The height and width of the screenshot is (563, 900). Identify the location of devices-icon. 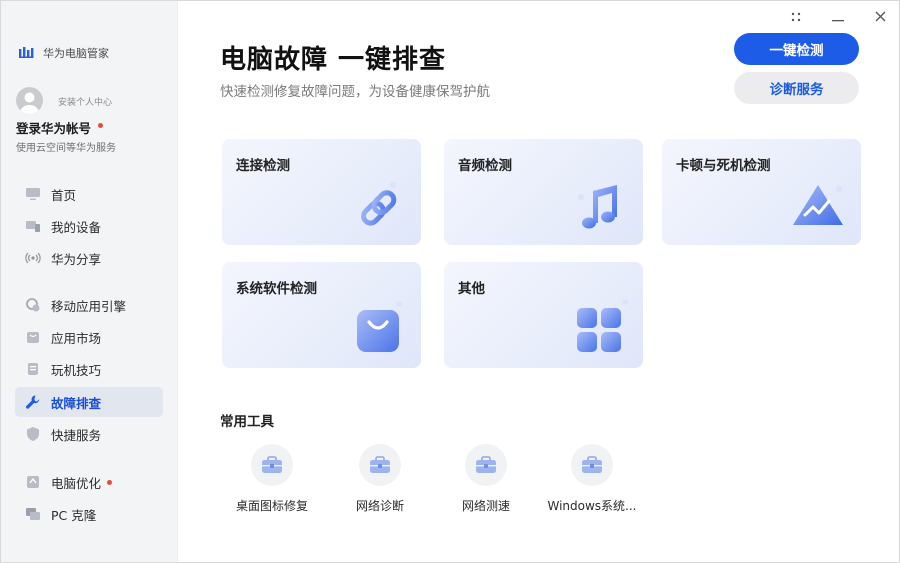
(33, 226).